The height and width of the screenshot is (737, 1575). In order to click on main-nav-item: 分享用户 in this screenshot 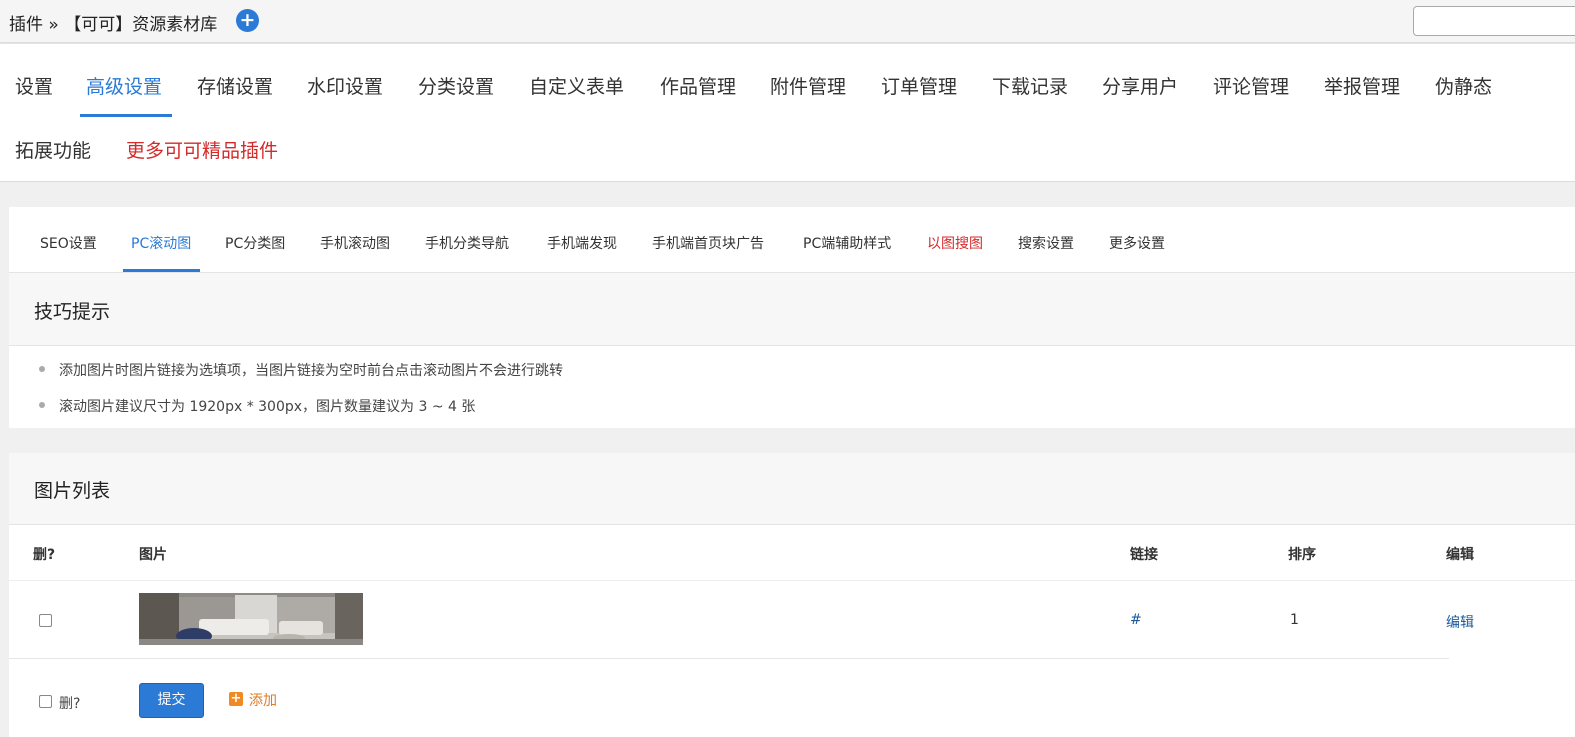, I will do `click(1140, 85)`.